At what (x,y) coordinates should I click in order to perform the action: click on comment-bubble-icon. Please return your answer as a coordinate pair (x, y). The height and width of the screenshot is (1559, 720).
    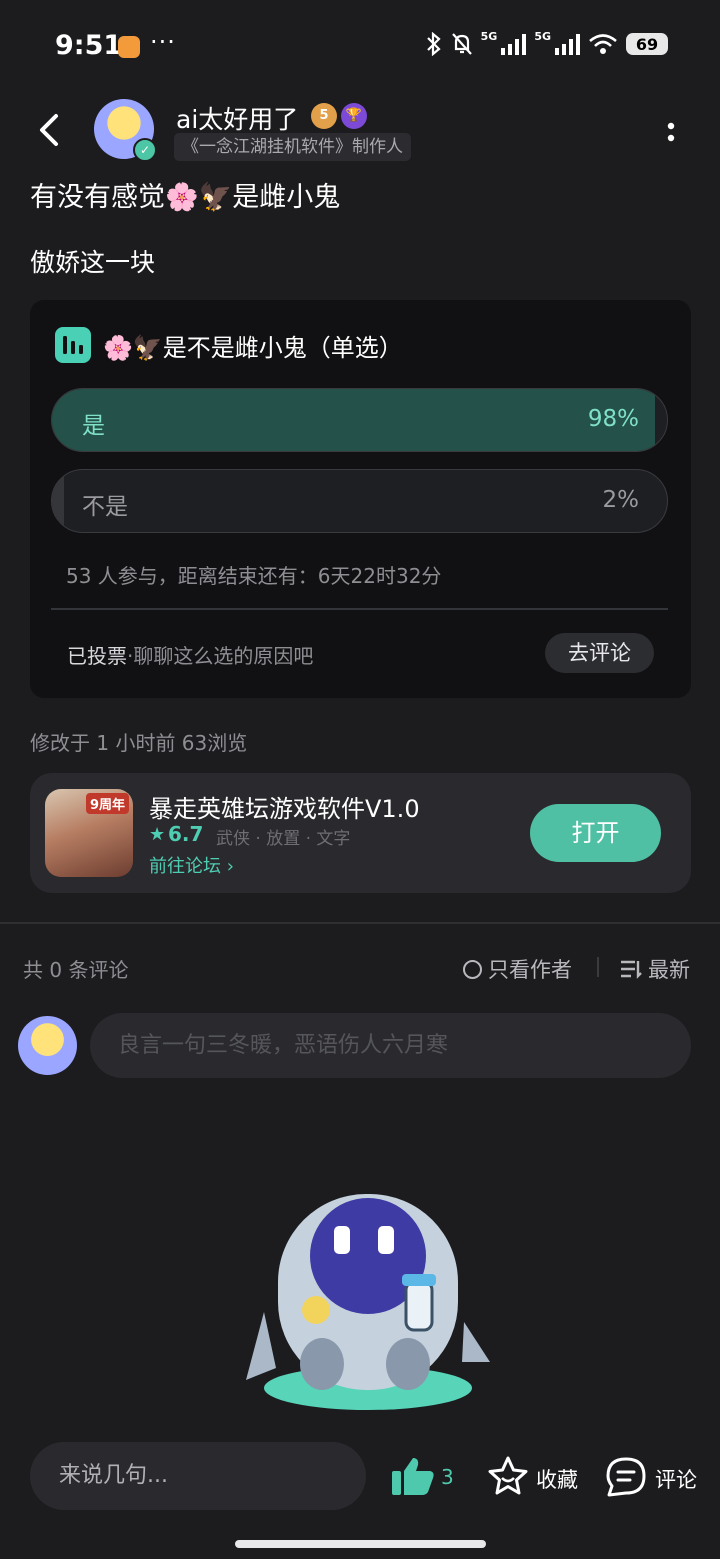
    Looking at the image, I should click on (626, 1477).